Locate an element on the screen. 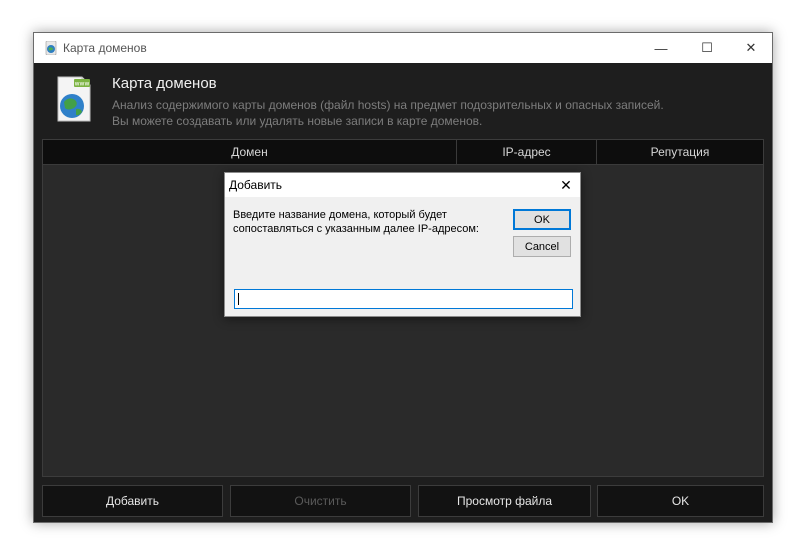 This screenshot has height=556, width=806. maximize-button: ☐ is located at coordinates (707, 48).